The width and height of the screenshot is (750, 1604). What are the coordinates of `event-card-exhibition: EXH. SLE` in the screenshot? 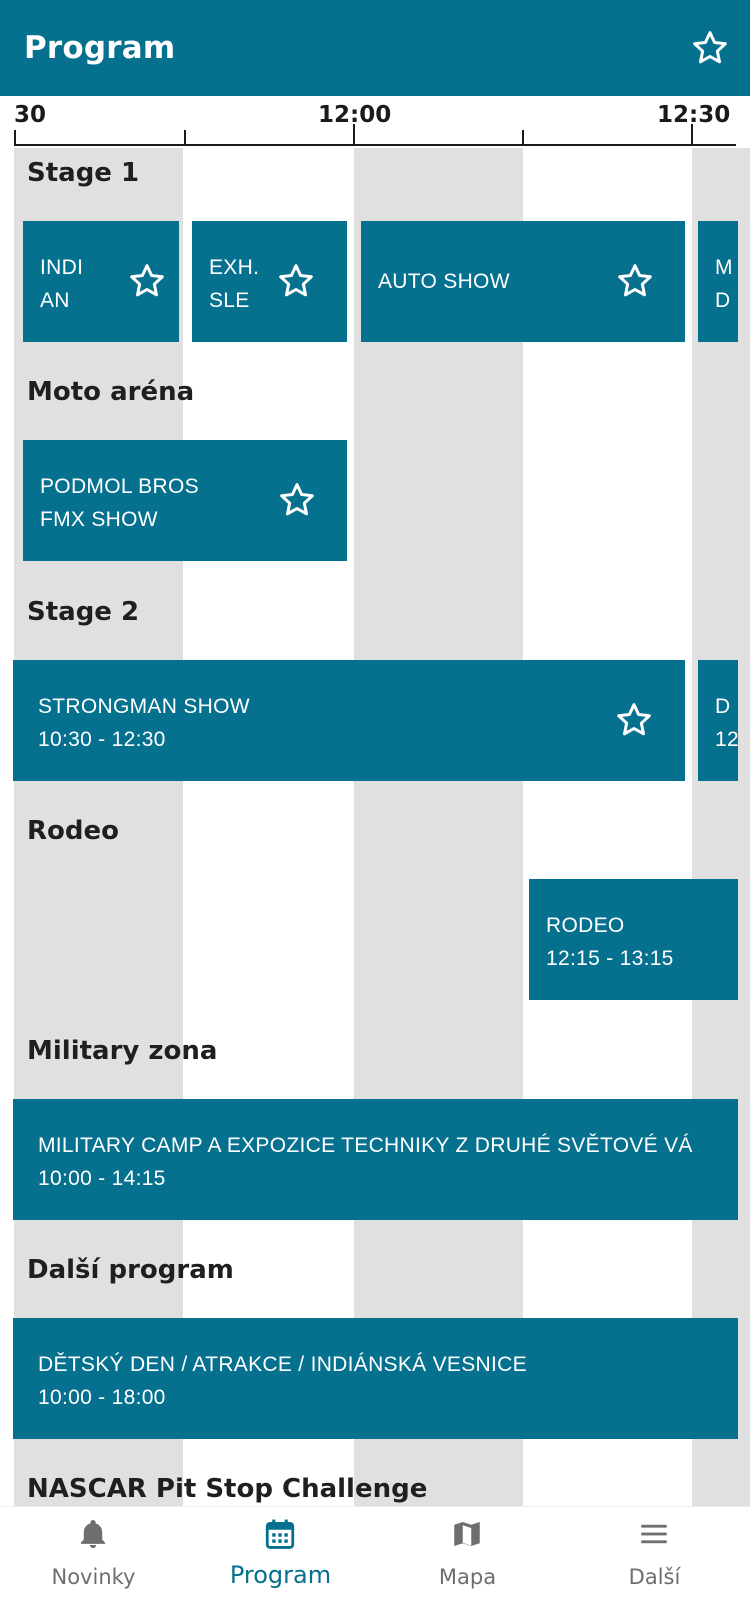 It's located at (269, 281).